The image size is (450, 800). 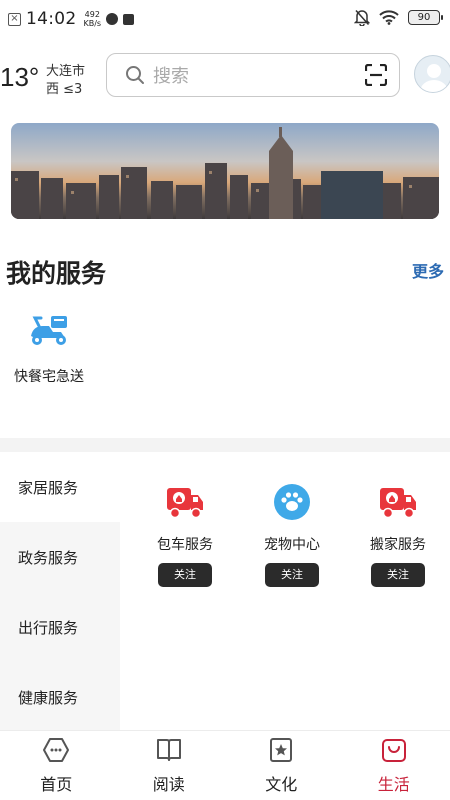 What do you see at coordinates (56, 784) in the screenshot?
I see `nav-label: 首页` at bounding box center [56, 784].